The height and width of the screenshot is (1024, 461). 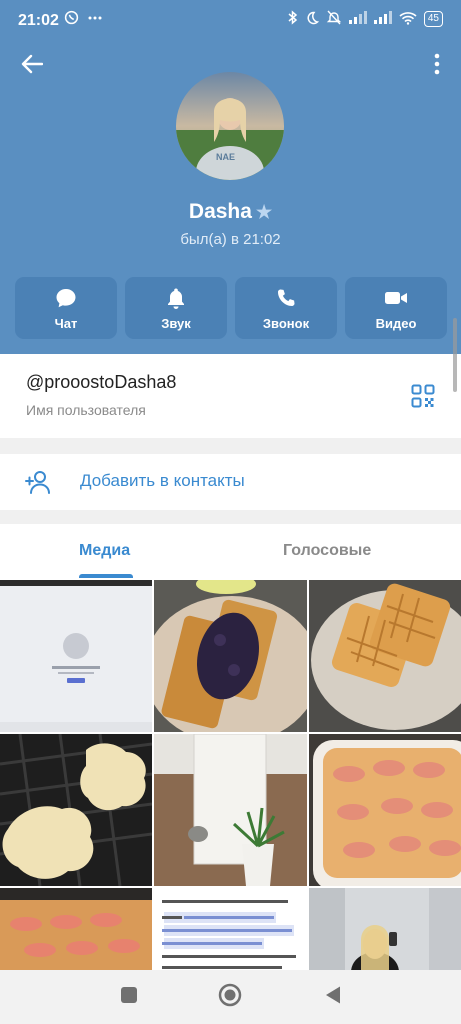 I want to click on profile-avatar: NAE, so click(x=230, y=126).